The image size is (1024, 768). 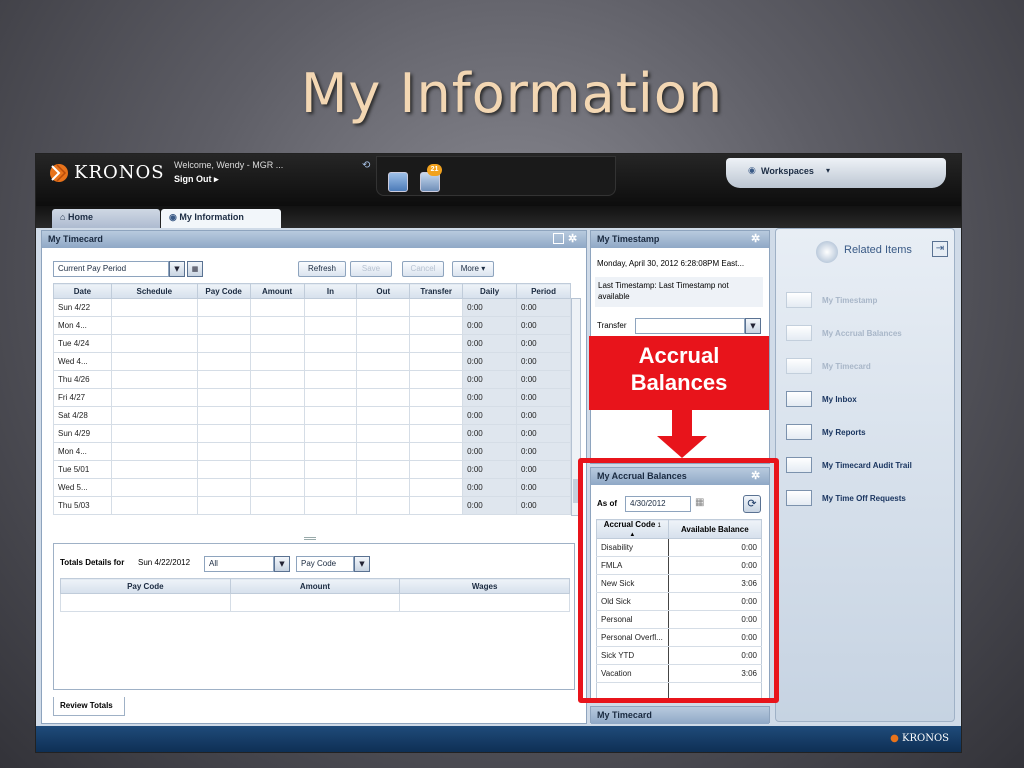 I want to click on column-header: In, so click(x=330, y=291).